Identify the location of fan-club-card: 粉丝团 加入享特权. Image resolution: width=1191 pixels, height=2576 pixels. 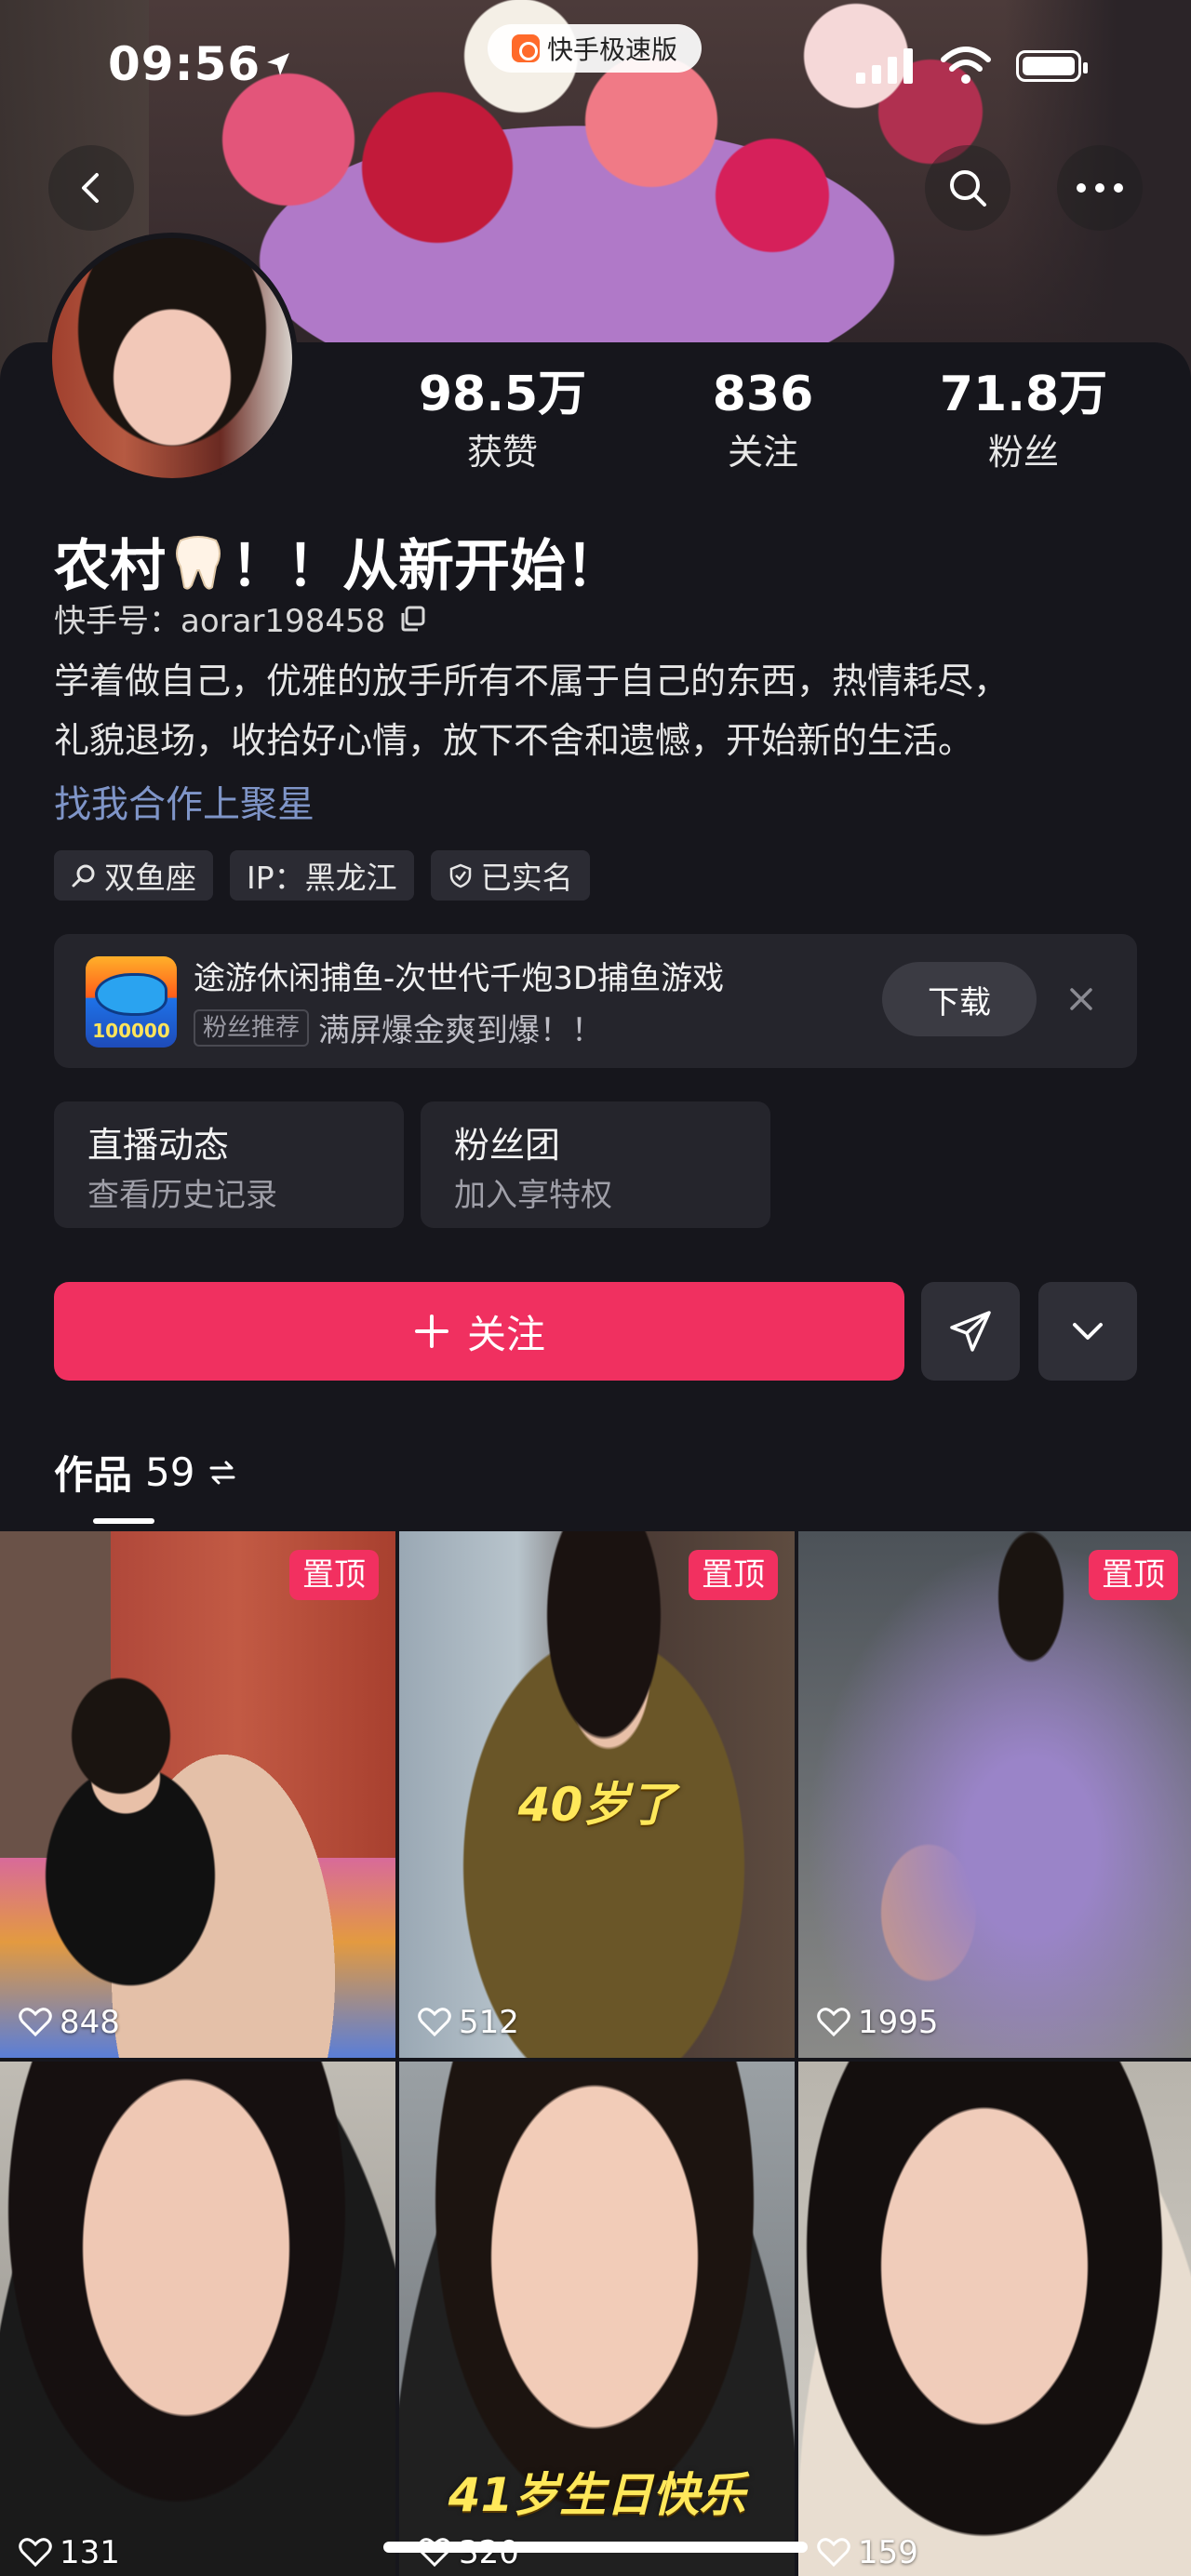
(595, 1164).